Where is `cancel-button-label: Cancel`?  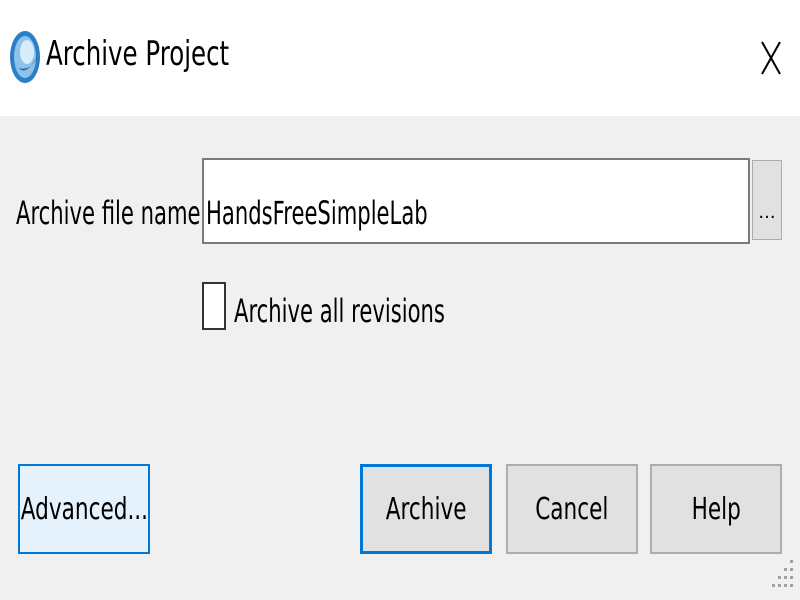 cancel-button-label: Cancel is located at coordinates (572, 509).